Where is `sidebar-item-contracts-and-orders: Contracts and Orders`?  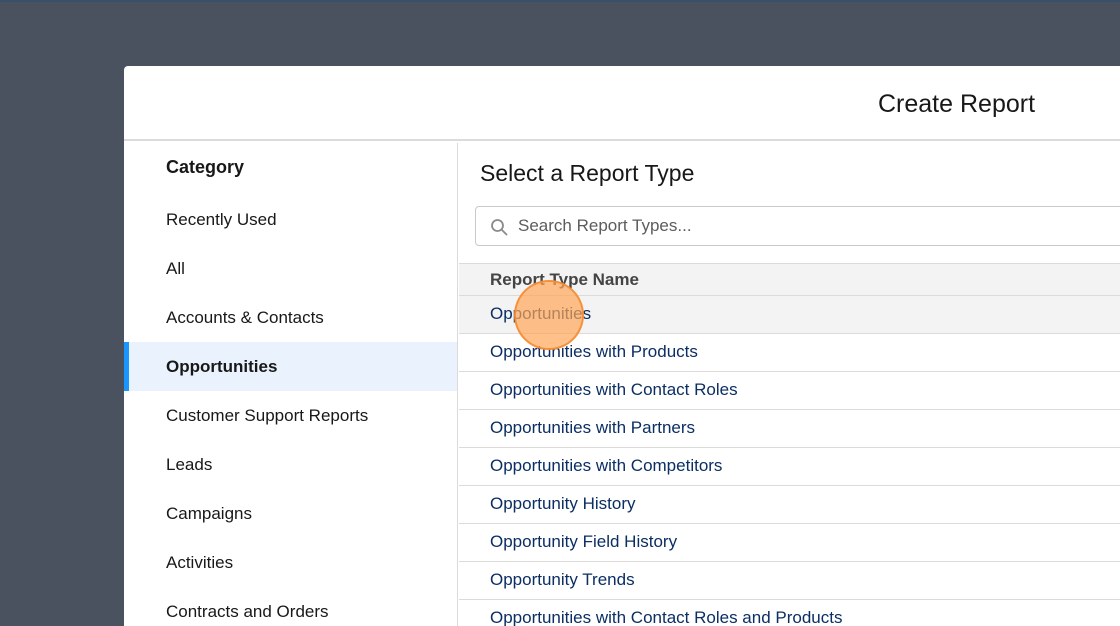 sidebar-item-contracts-and-orders: Contracts and Orders is located at coordinates (290, 606).